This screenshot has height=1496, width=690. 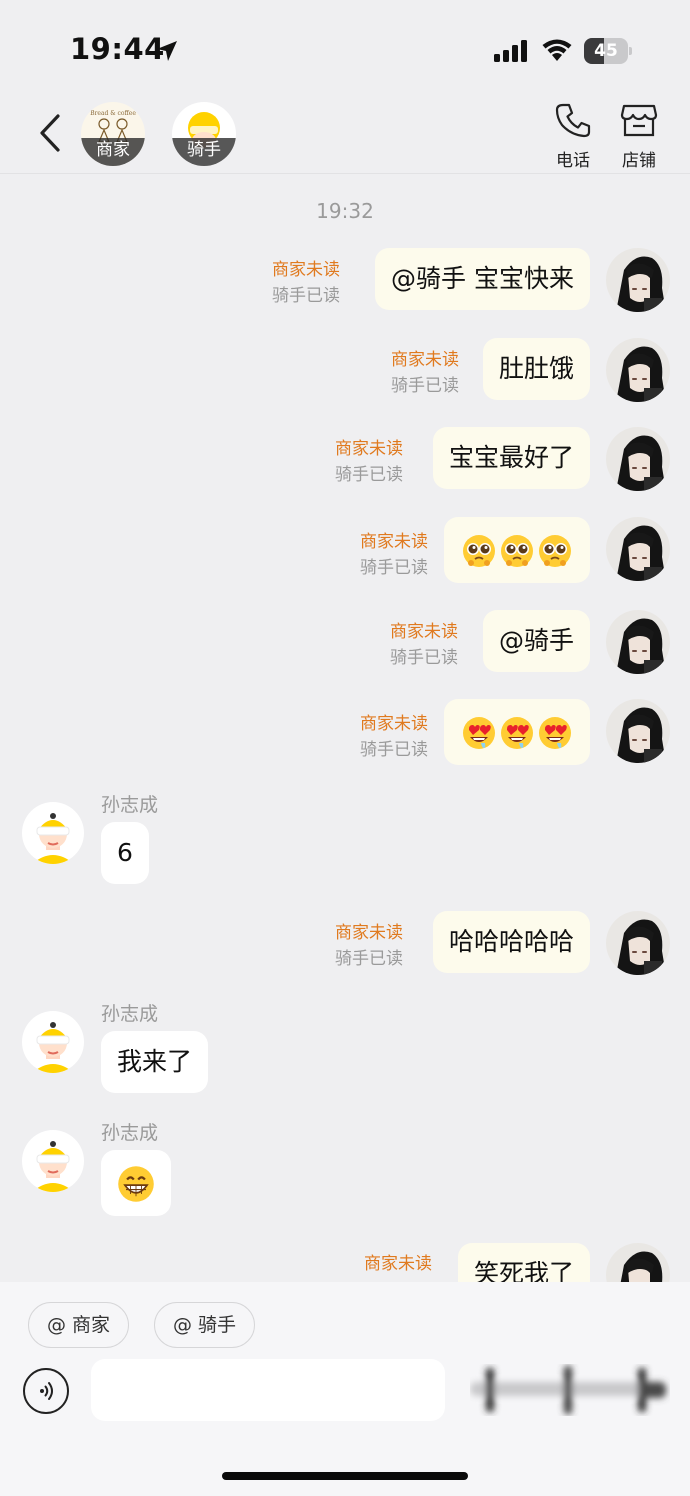 What do you see at coordinates (568, 1390) in the screenshot?
I see `blurred-toolbar-icons` at bounding box center [568, 1390].